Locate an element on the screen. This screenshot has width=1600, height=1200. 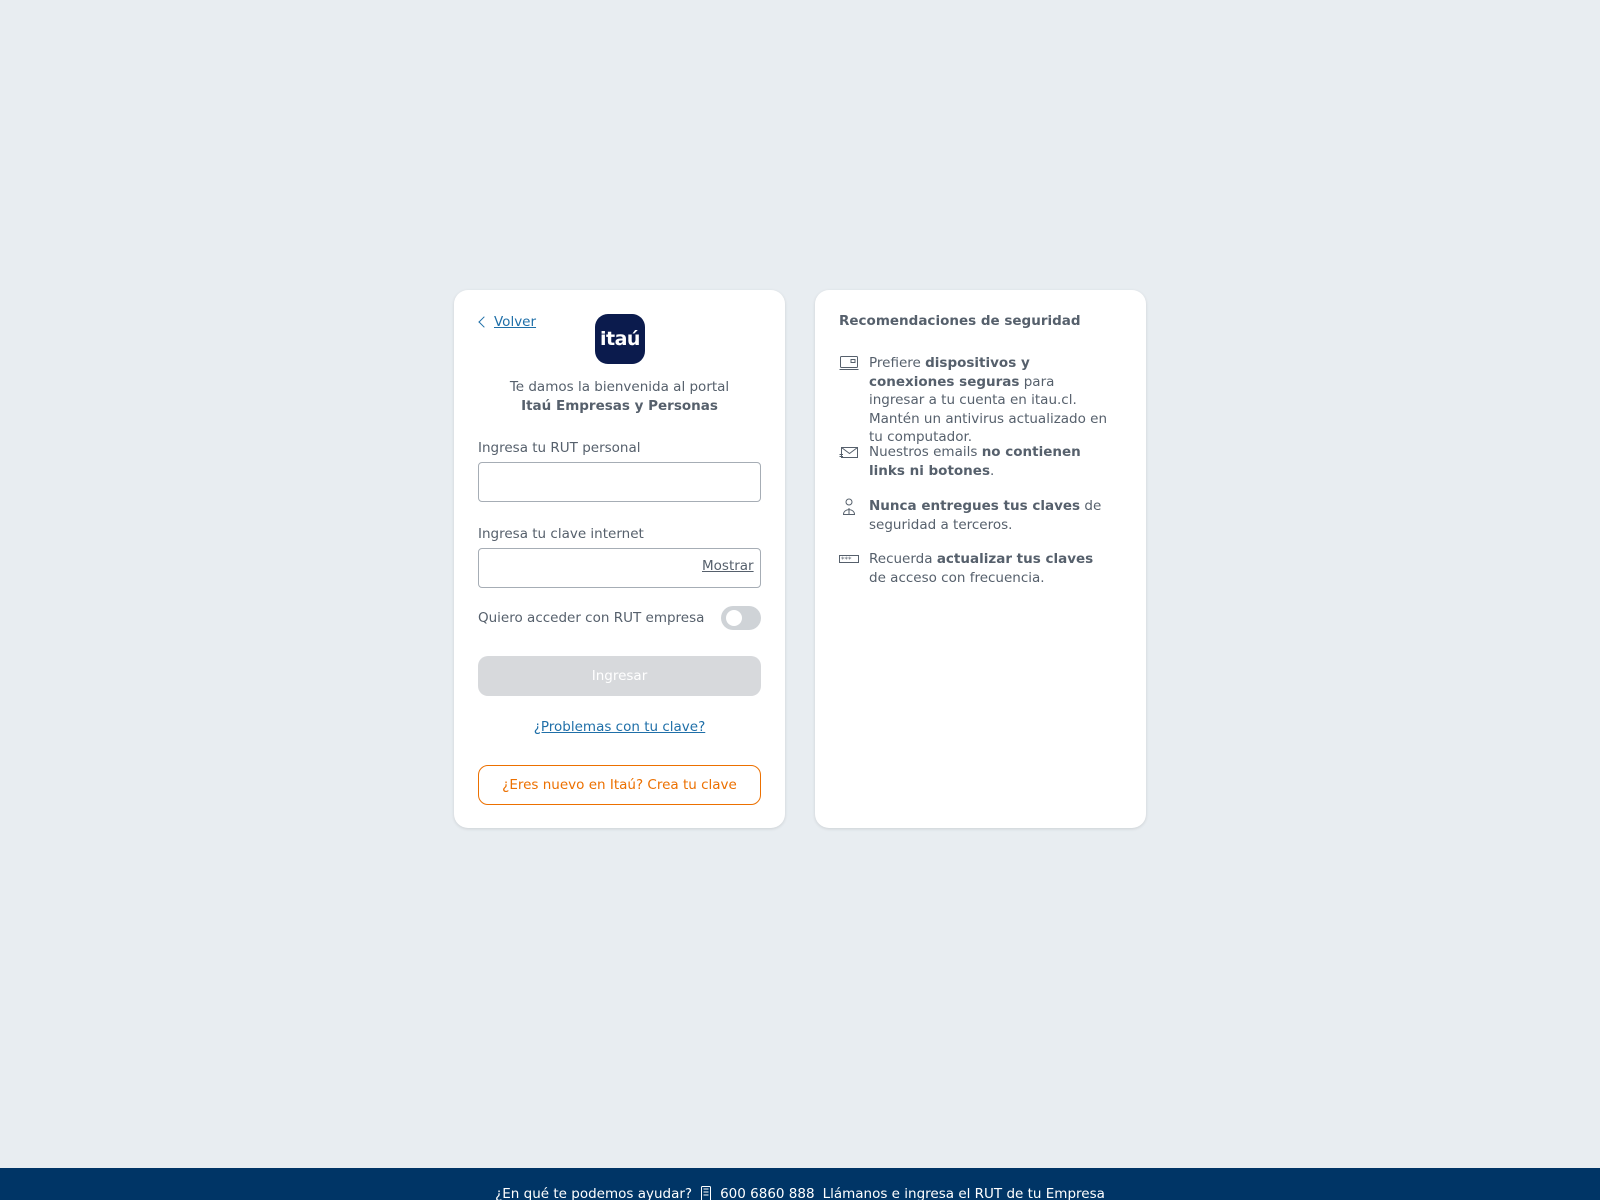
tip-bold: Nunca entregues tus claves is located at coordinates (975, 506).